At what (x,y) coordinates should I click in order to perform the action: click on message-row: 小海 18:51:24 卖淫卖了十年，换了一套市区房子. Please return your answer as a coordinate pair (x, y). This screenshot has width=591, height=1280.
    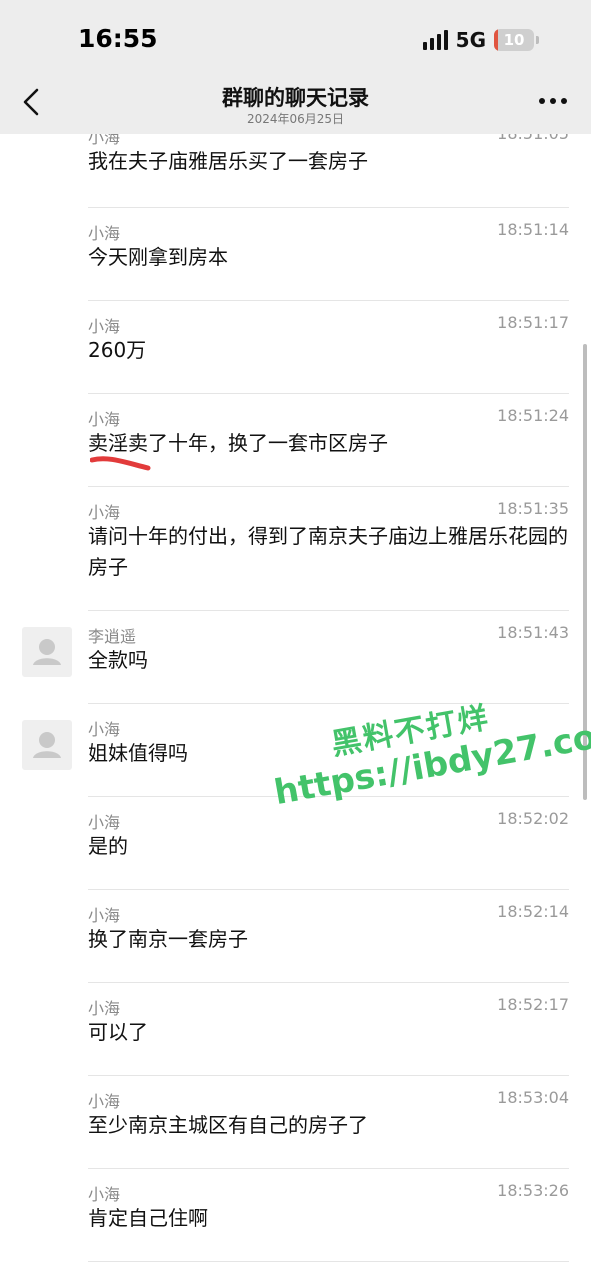
    Looking at the image, I should click on (328, 440).